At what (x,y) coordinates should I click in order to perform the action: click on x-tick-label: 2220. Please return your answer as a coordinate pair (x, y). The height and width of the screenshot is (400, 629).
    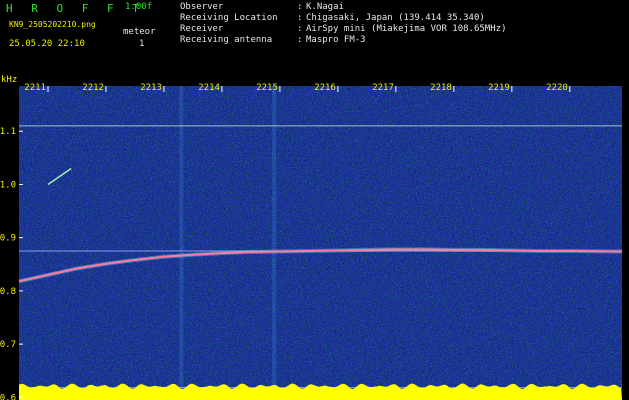
    Looking at the image, I should click on (557, 88).